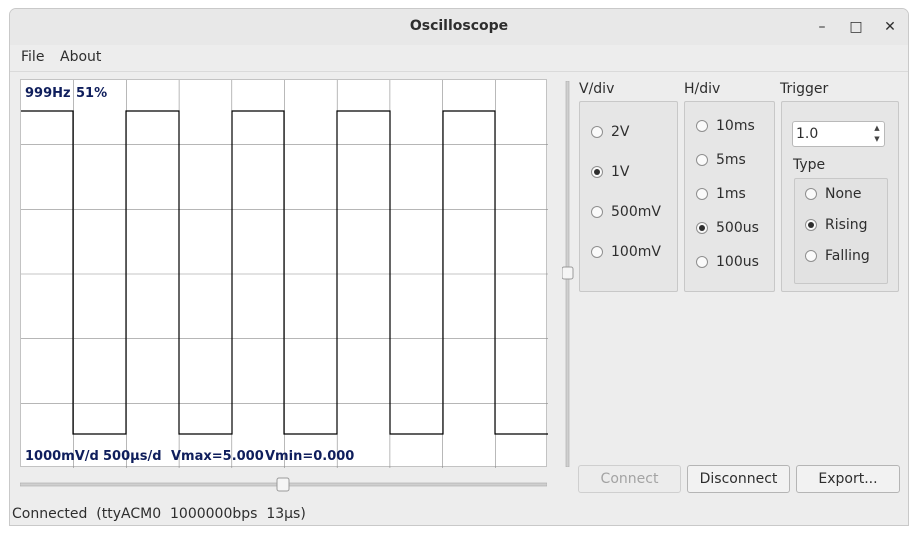 This screenshot has height=535, width=918. What do you see at coordinates (597, 89) in the screenshot?
I see `vdiv-group-label: V/div` at bounding box center [597, 89].